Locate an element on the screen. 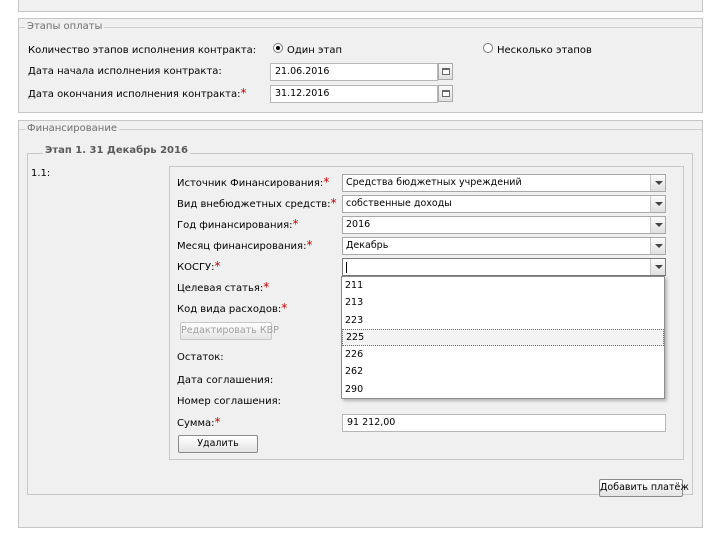 This screenshot has height=539, width=721. kosgu-option-highlighted: 225 is located at coordinates (503, 337).